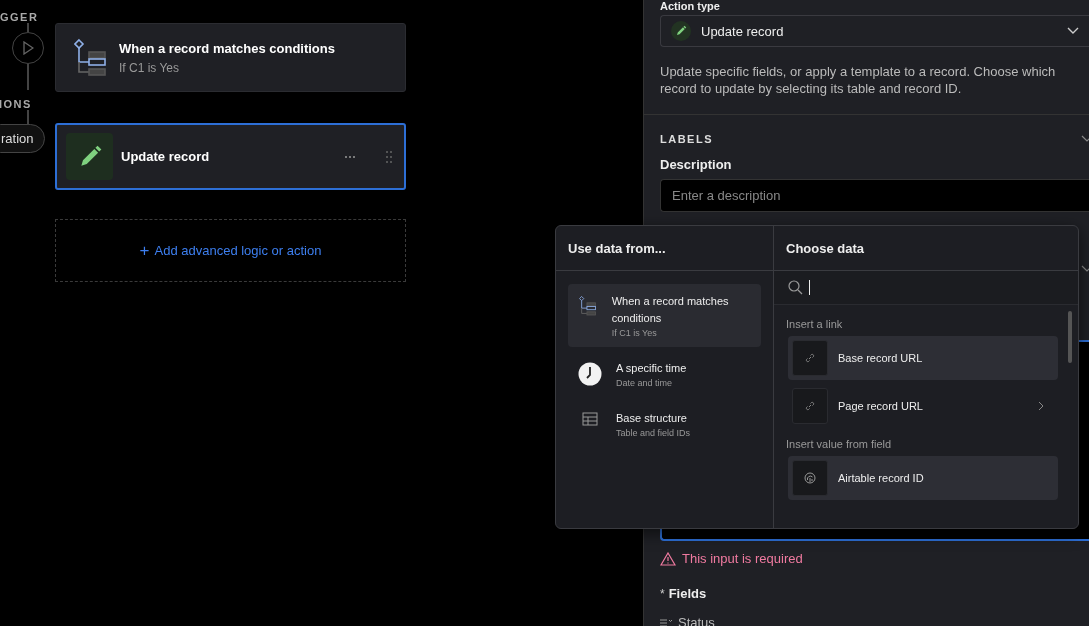 This screenshot has height=626, width=1089. I want to click on warning-icon, so click(668, 558).